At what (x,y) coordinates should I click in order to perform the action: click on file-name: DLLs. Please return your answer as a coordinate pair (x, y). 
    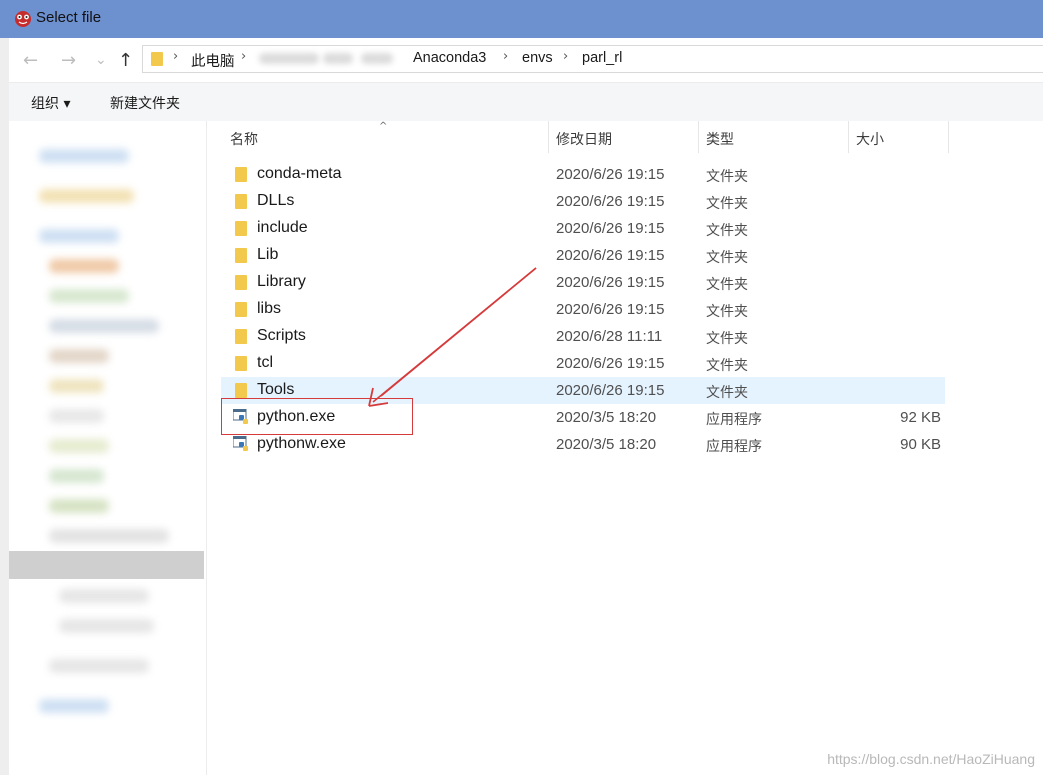
    Looking at the image, I should click on (276, 200).